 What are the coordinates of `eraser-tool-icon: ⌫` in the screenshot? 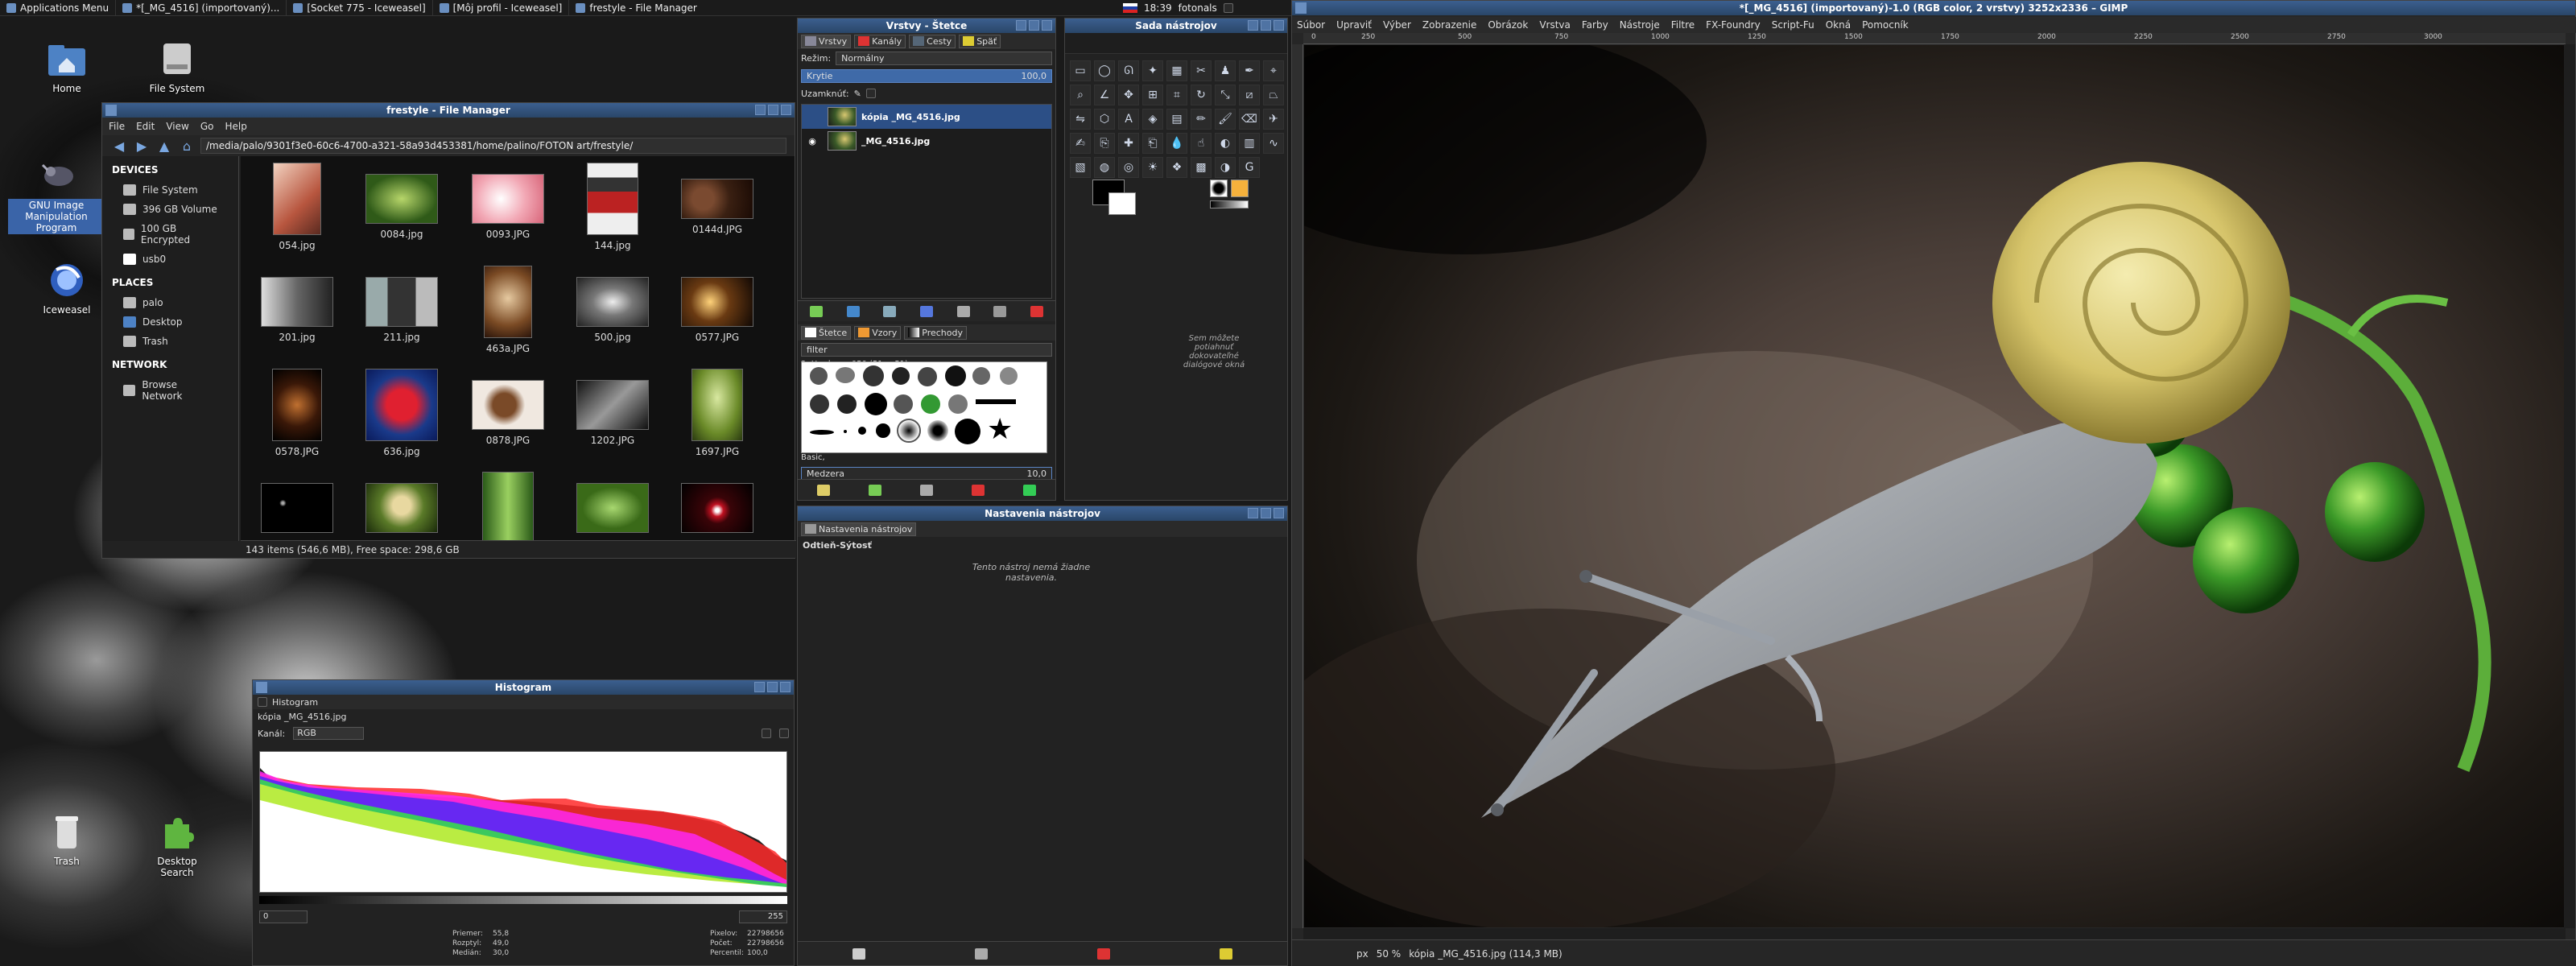 It's located at (1249, 119).